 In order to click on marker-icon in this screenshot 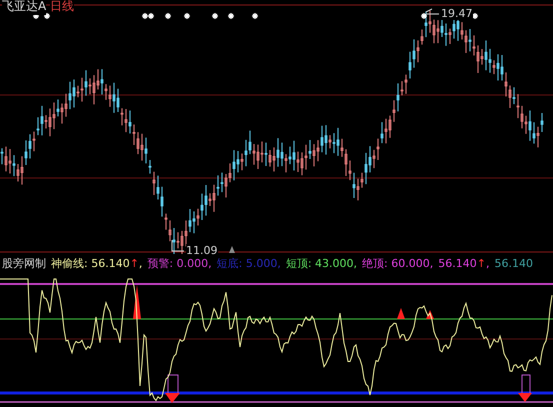, I will do `click(232, 249)`.